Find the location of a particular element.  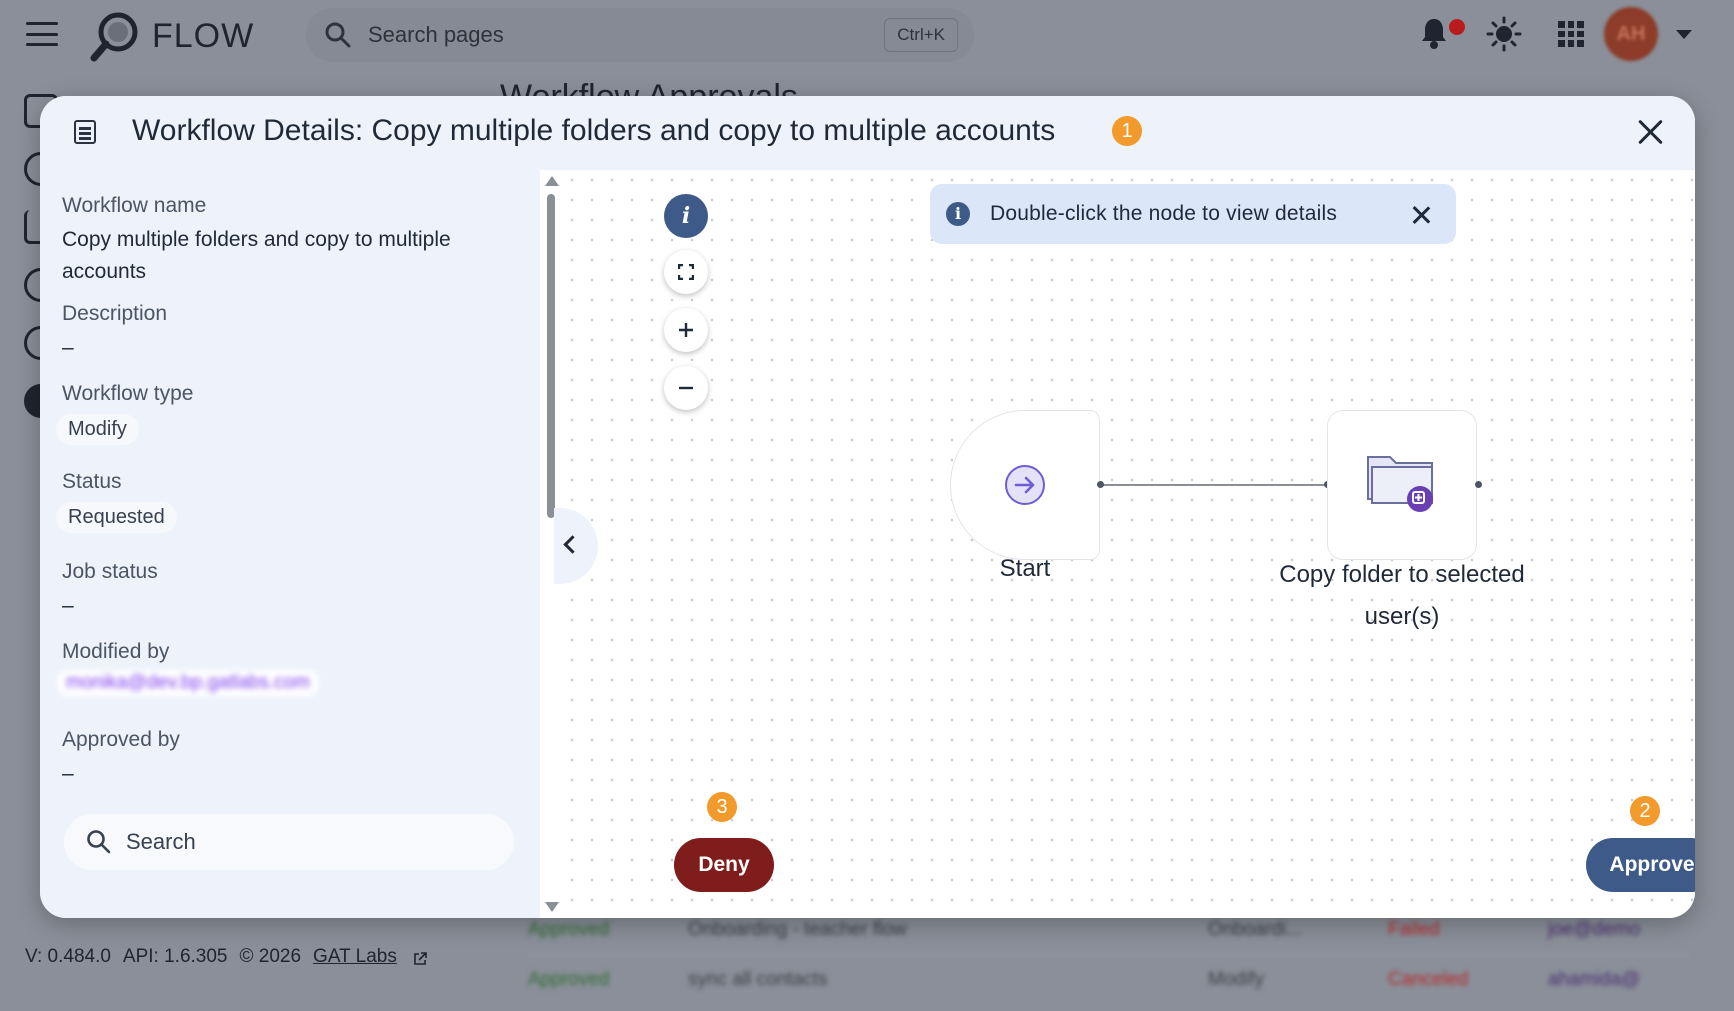

minus-icon is located at coordinates (686, 388).